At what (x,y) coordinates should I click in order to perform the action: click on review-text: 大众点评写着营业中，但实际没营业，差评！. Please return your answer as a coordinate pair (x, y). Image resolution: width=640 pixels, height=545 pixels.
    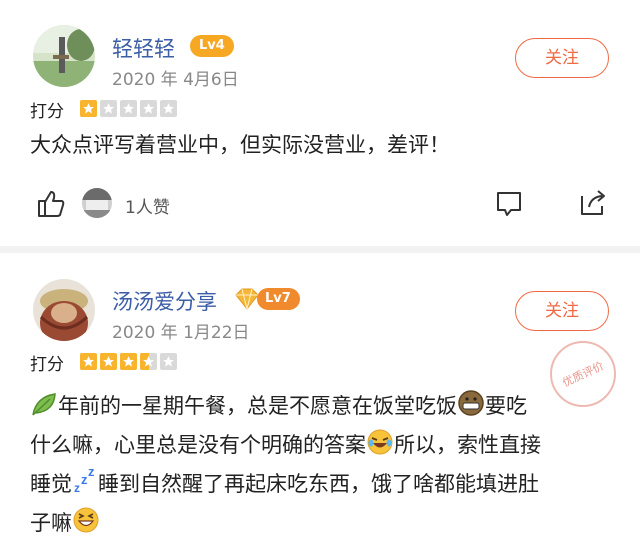
    Looking at the image, I should click on (240, 145).